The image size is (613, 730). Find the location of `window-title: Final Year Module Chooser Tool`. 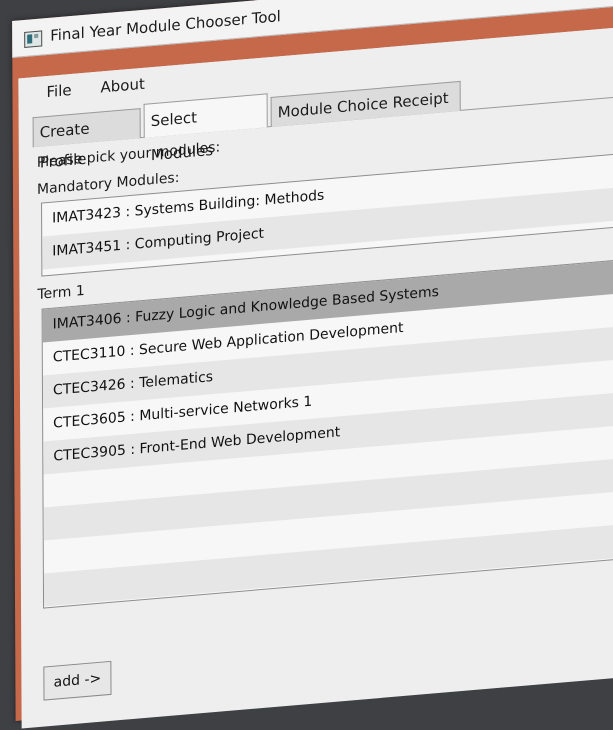

window-title: Final Year Module Chooser Tool is located at coordinates (165, 26).